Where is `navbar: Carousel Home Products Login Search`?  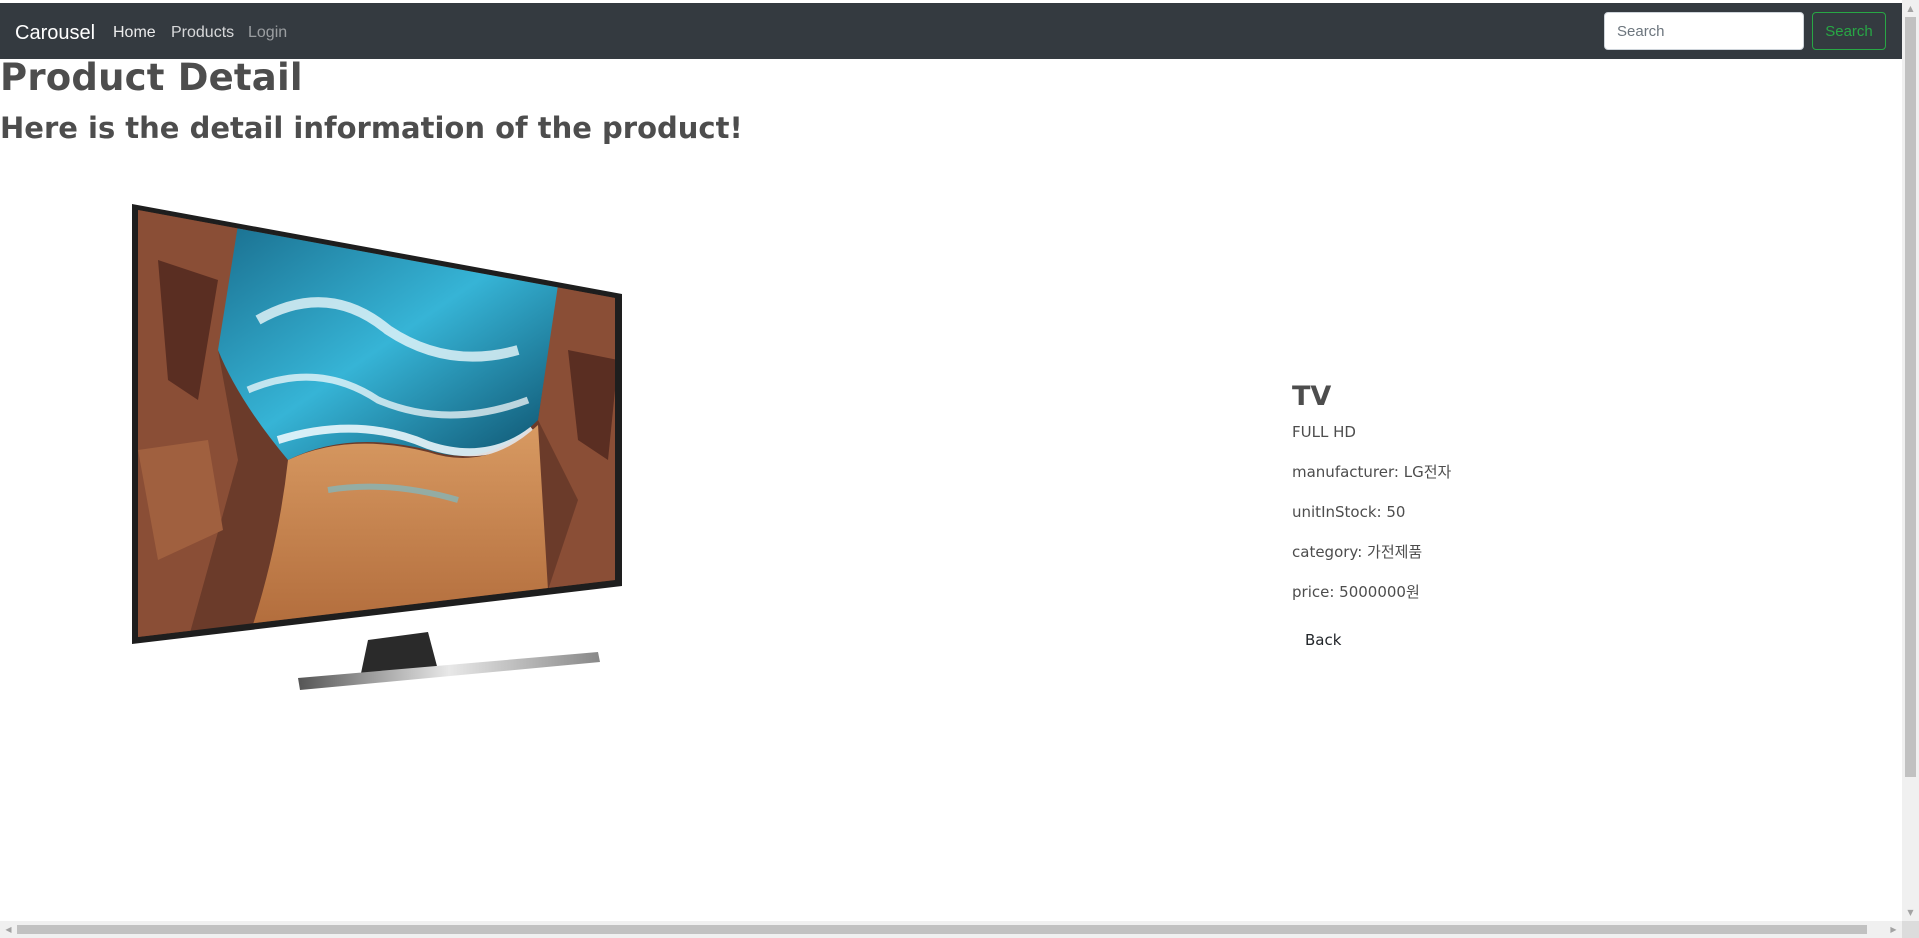 navbar: Carousel Home Products Login Search is located at coordinates (951, 31).